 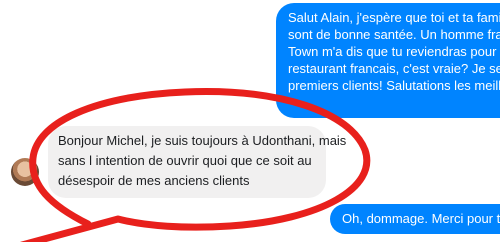 I want to click on message-line: Town m'a dis que tu reviendras pour, so click(x=392, y=51).